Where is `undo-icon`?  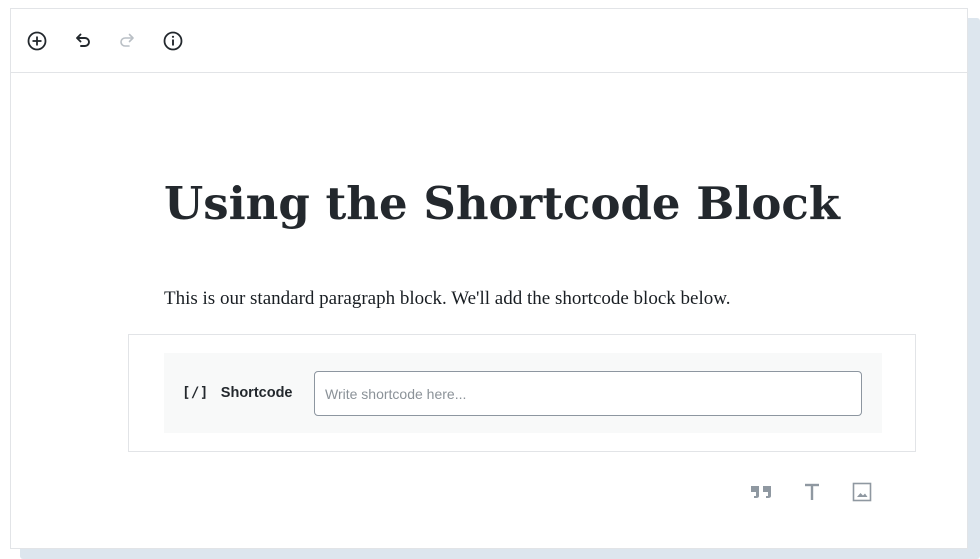
undo-icon is located at coordinates (83, 40).